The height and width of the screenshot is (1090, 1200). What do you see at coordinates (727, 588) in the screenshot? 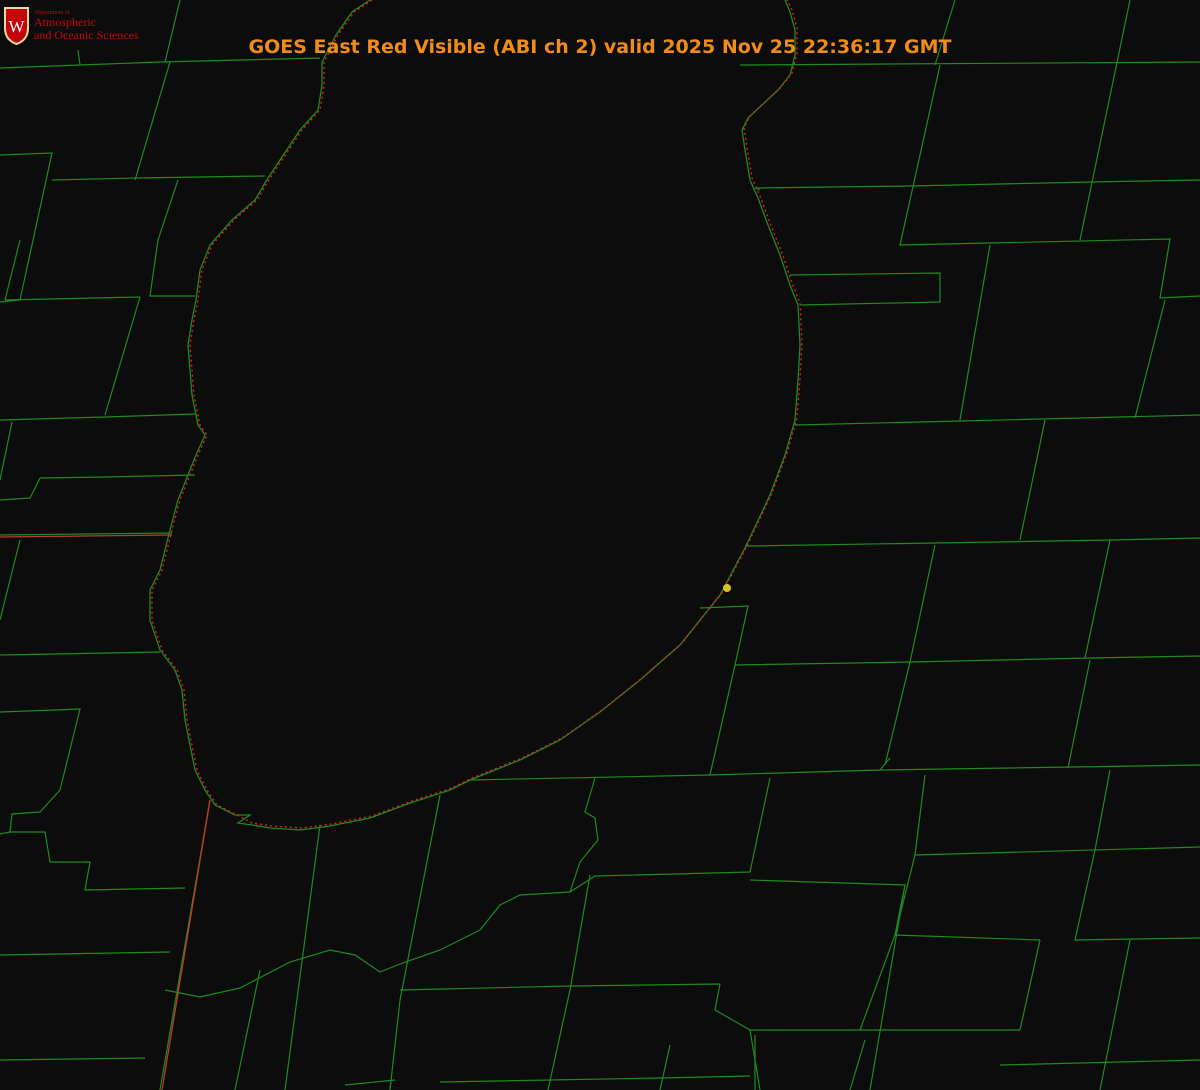
I see `yellow-dot-icon` at bounding box center [727, 588].